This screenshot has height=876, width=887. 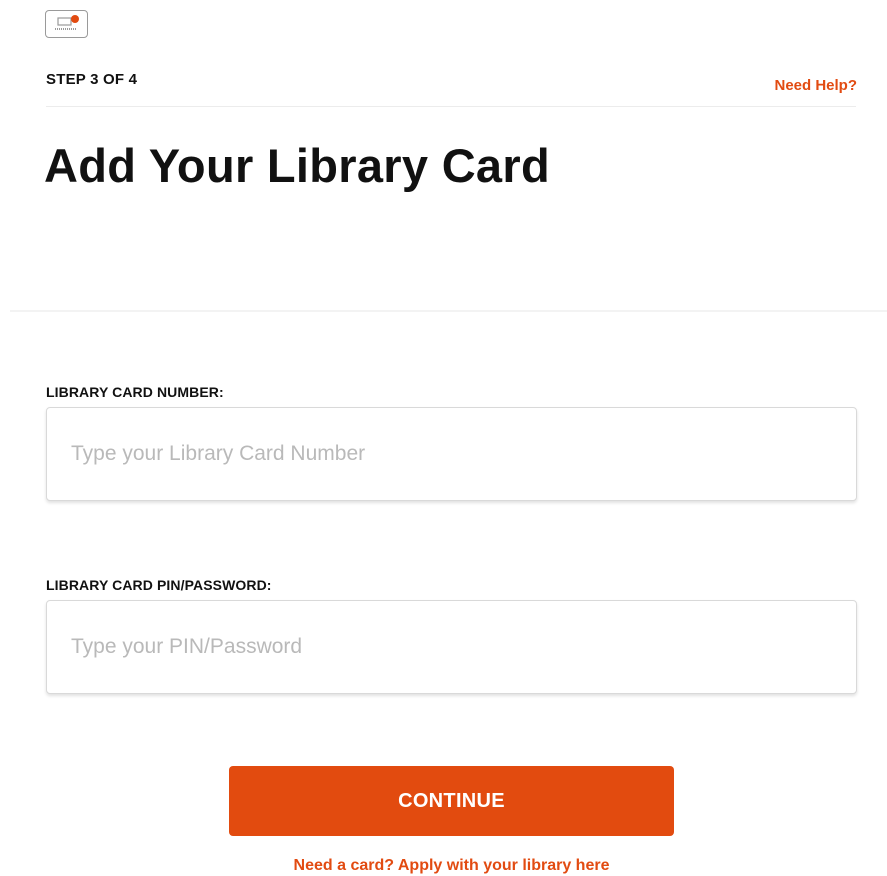 I want to click on card-number-input, so click(x=451, y=454).